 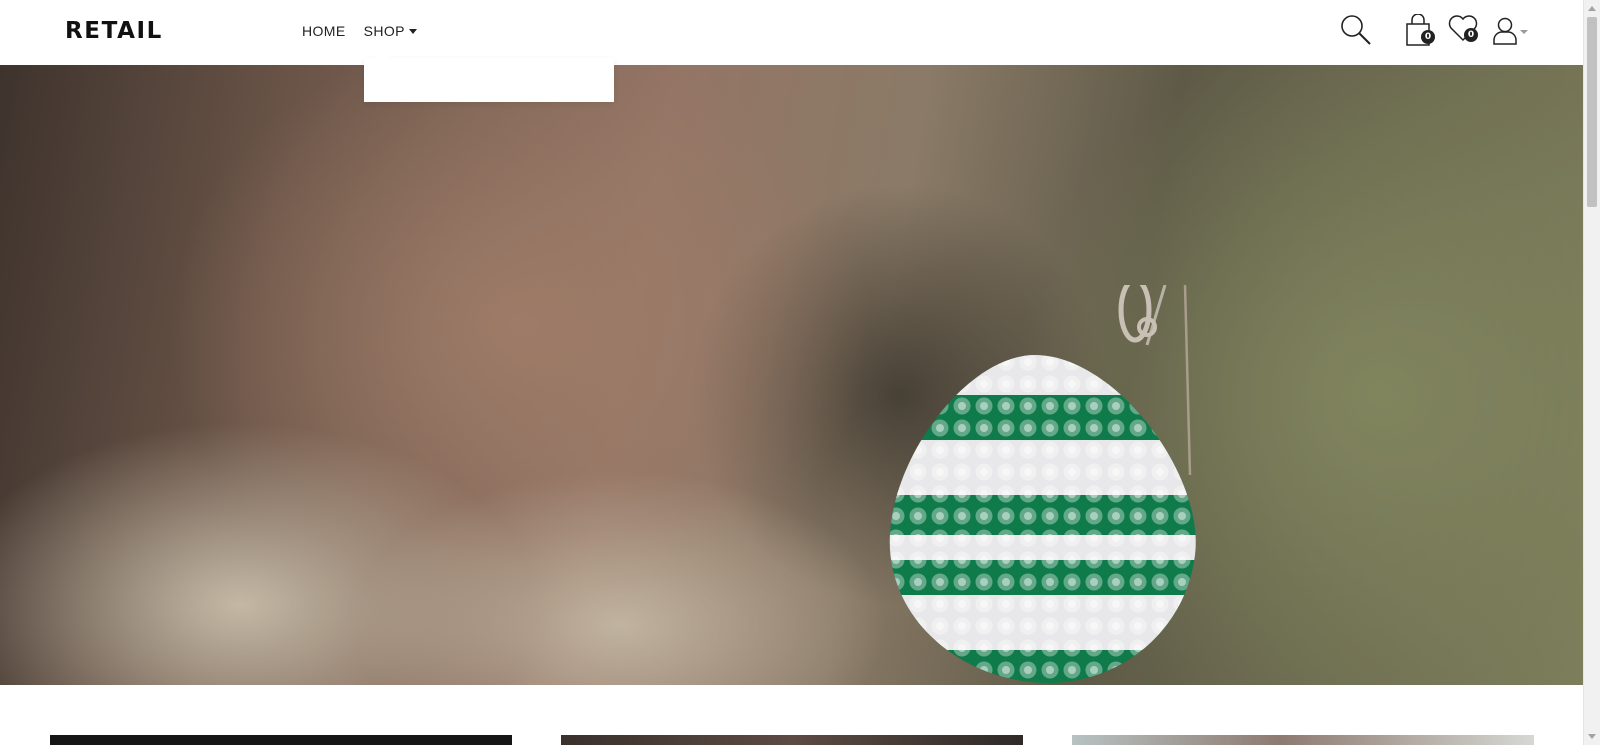 I want to click on account-button, so click(x=1505, y=30).